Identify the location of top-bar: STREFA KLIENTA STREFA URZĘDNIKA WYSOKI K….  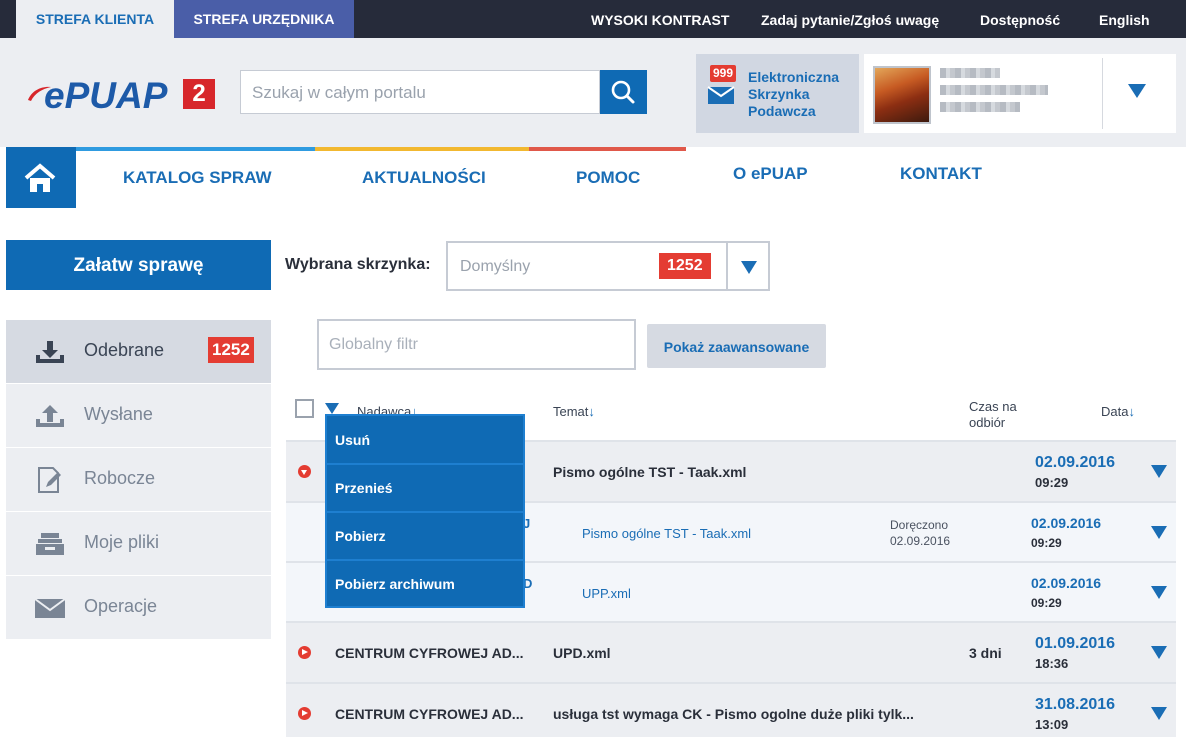
(593, 19).